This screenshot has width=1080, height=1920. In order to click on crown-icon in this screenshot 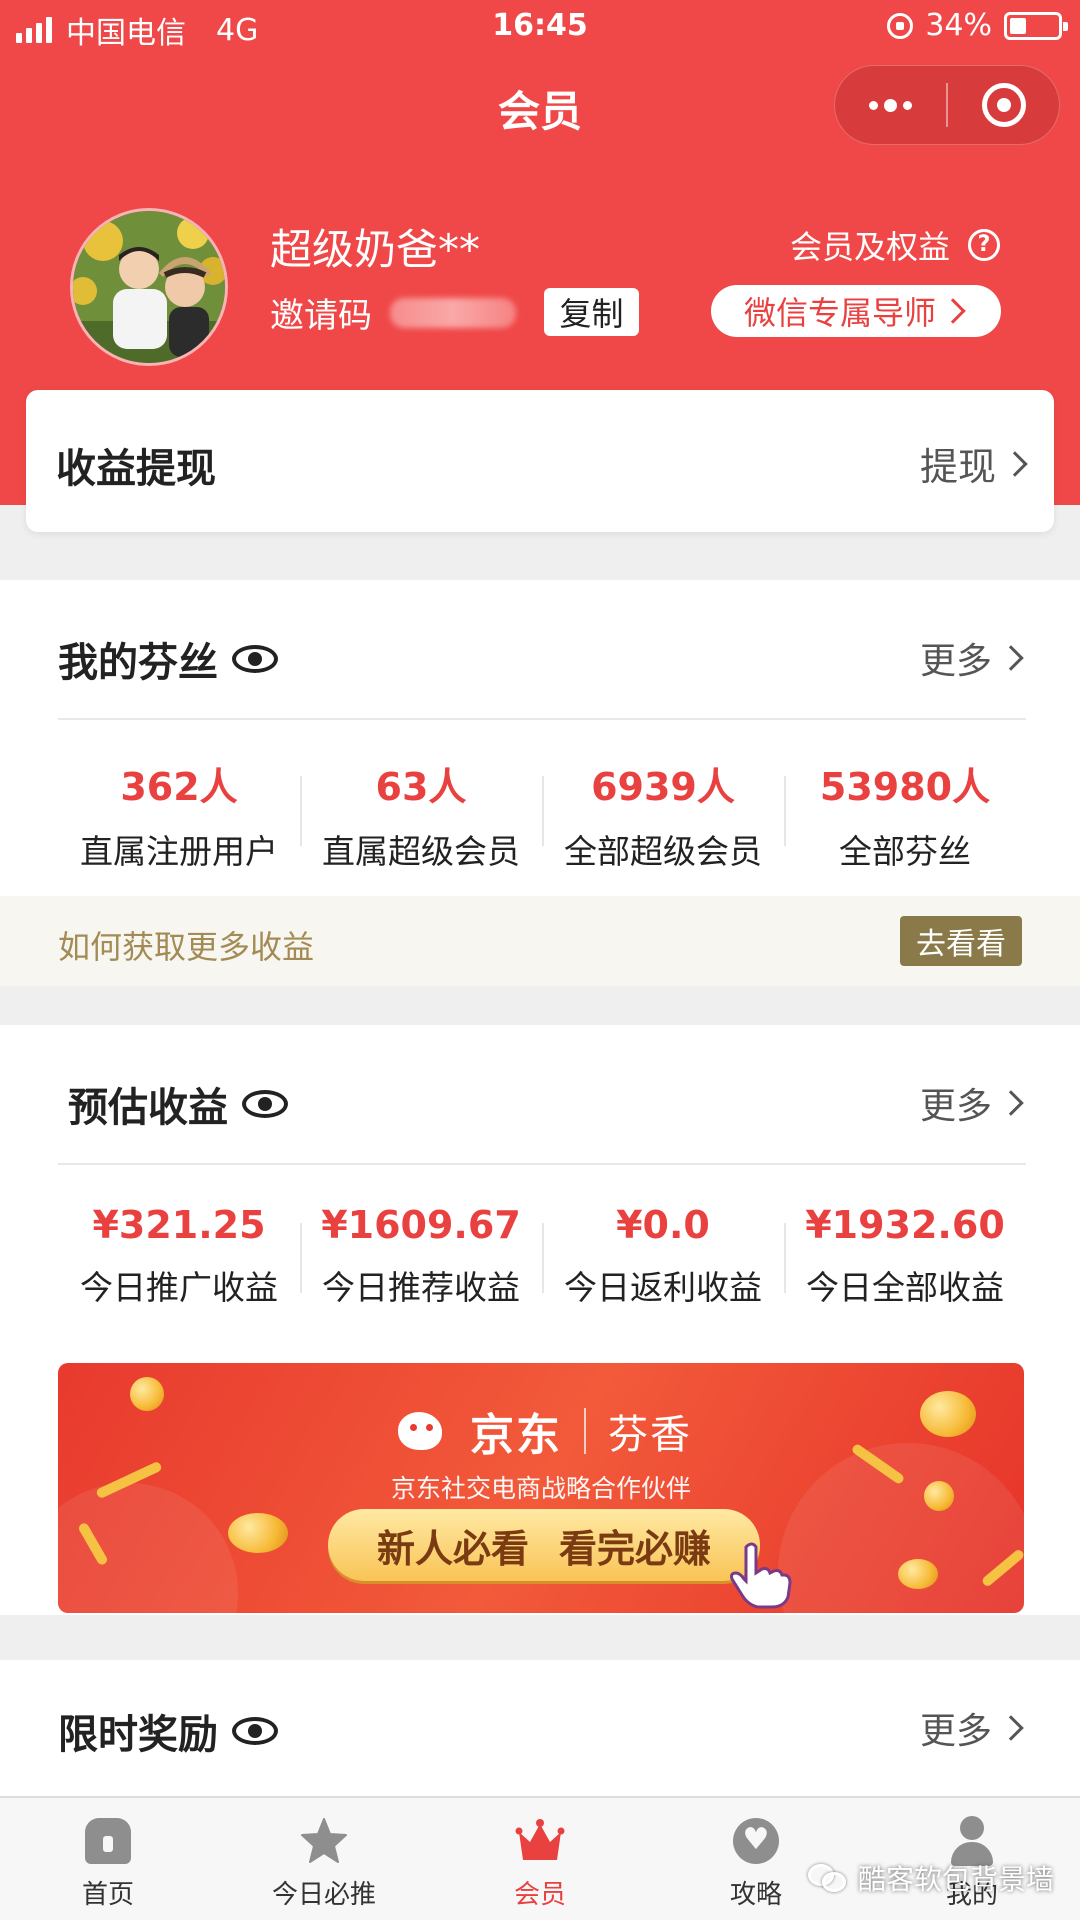, I will do `click(540, 1839)`.